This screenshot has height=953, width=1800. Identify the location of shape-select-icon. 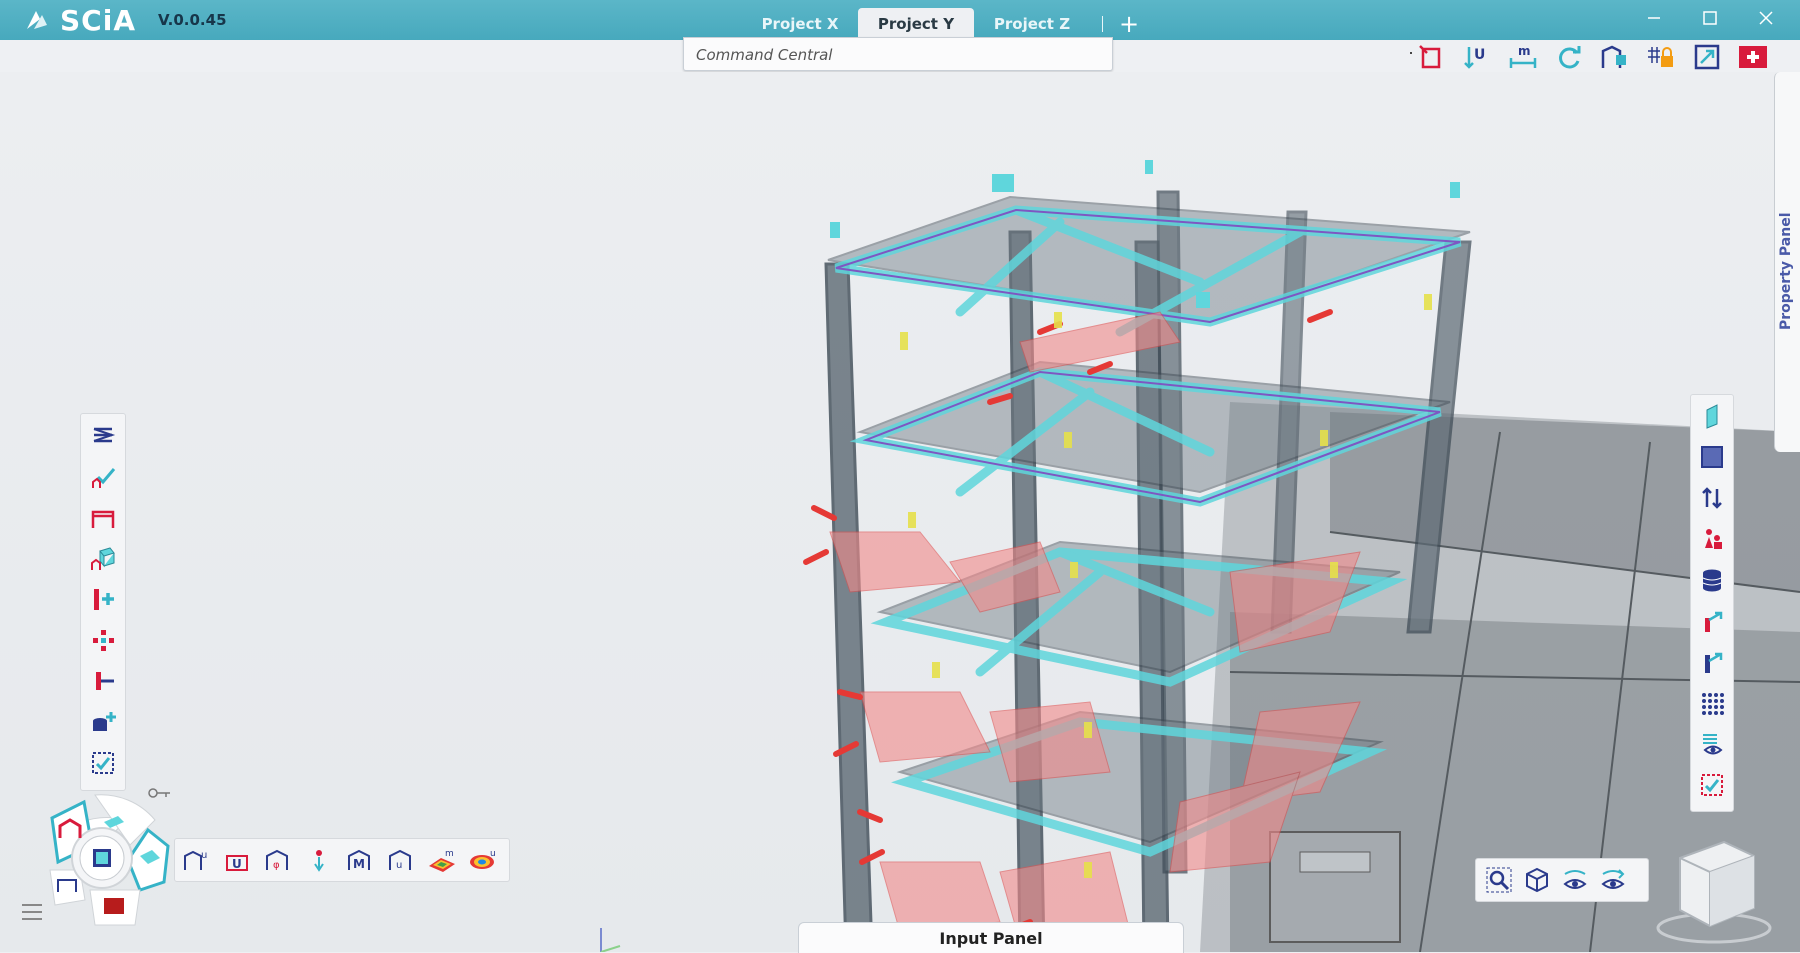
(1431, 57).